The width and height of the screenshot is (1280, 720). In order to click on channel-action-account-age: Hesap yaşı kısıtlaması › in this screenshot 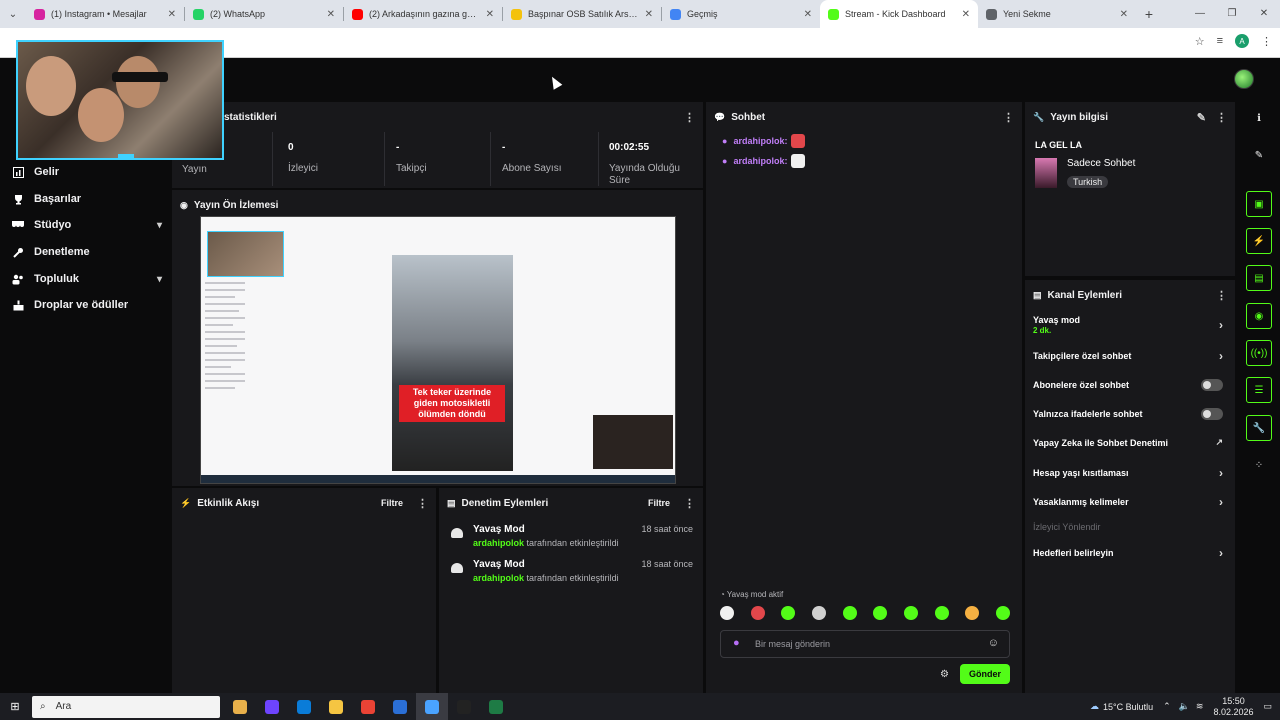, I will do `click(1128, 473)`.